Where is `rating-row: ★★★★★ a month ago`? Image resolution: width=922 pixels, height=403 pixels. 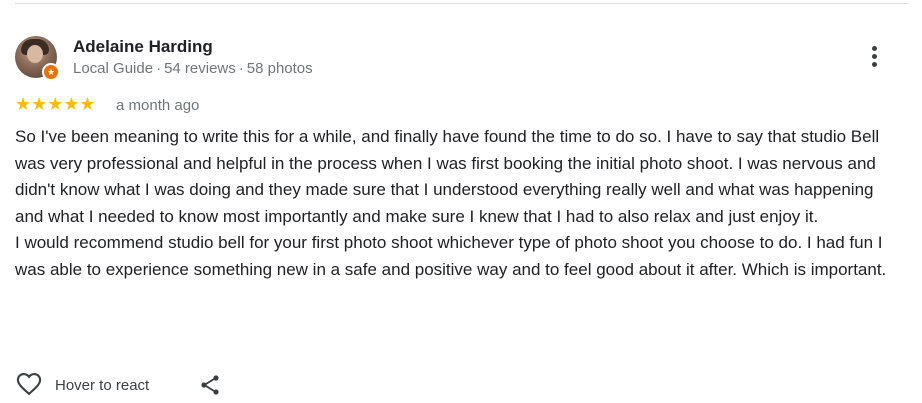 rating-row: ★★★★★ a month ago is located at coordinates (461, 106).